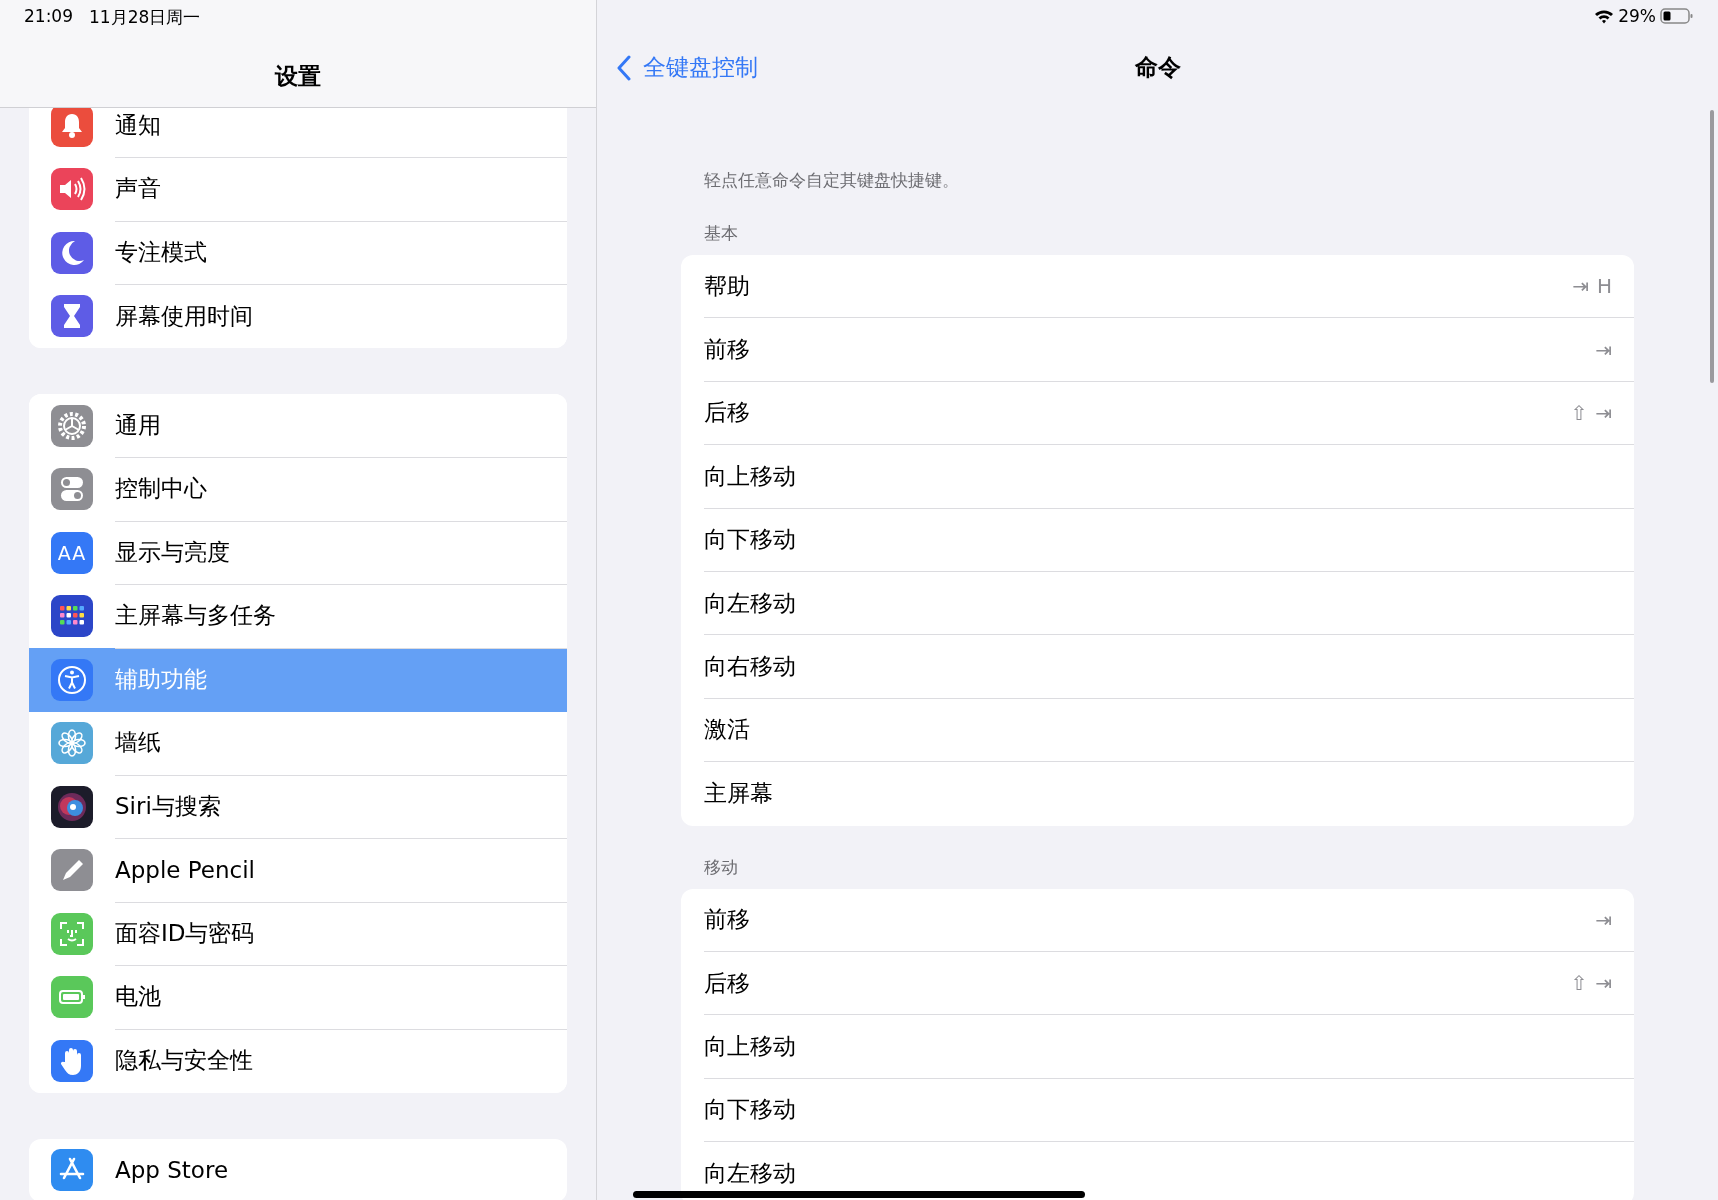 This screenshot has height=1200, width=1718. I want to click on status-date: 11月28日周一, so click(145, 17).